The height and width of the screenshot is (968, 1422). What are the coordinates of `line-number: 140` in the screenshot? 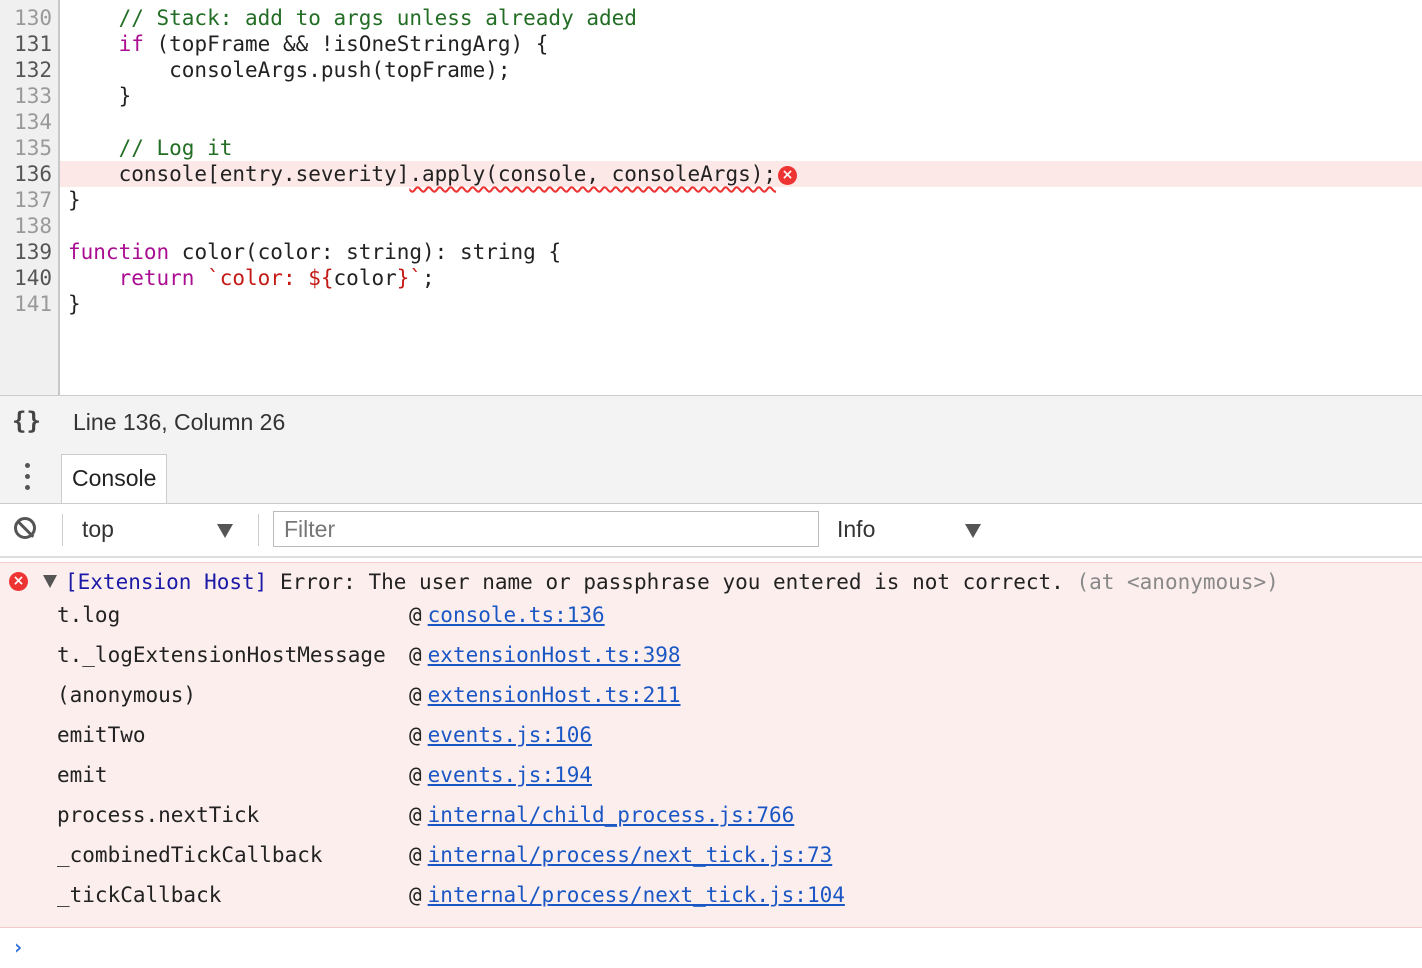 It's located at (33, 278).